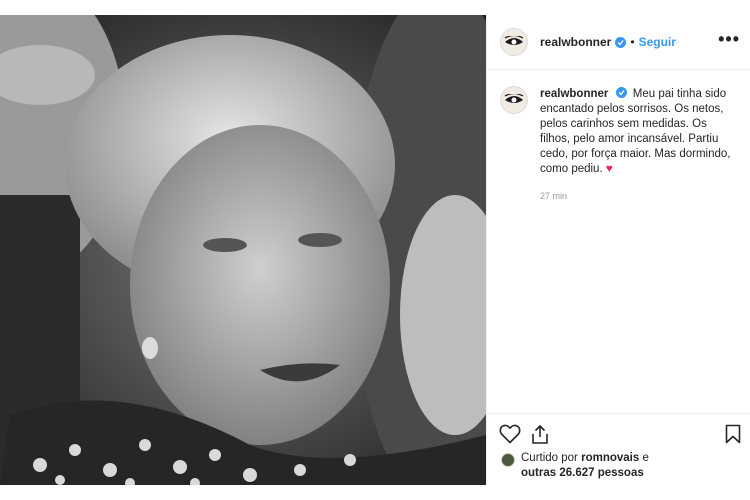 The width and height of the screenshot is (750, 500). I want to click on follow-button: Seguir, so click(657, 42).